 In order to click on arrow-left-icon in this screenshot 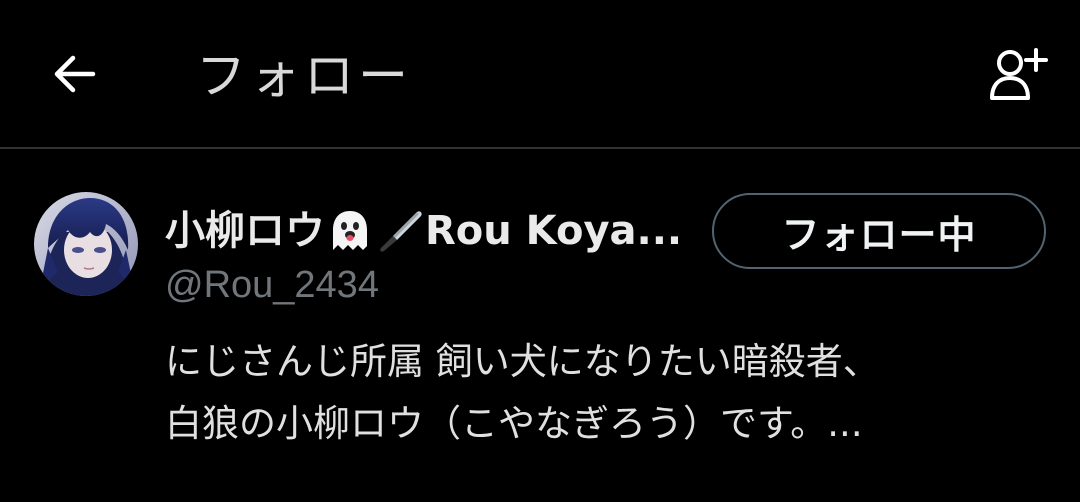, I will do `click(75, 74)`.